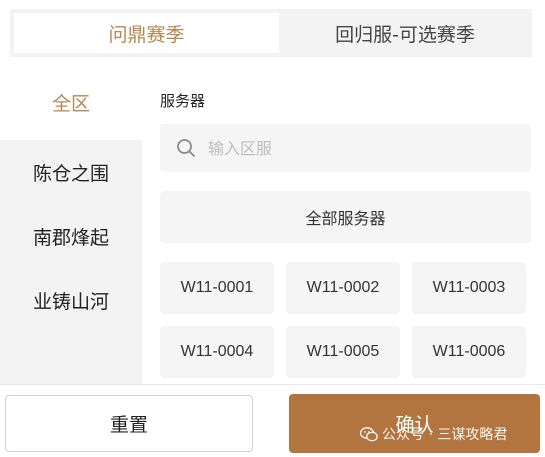 Image resolution: width=545 pixels, height=457 pixels. Describe the element at coordinates (343, 352) in the screenshot. I see `server-button: W11-0005` at that location.